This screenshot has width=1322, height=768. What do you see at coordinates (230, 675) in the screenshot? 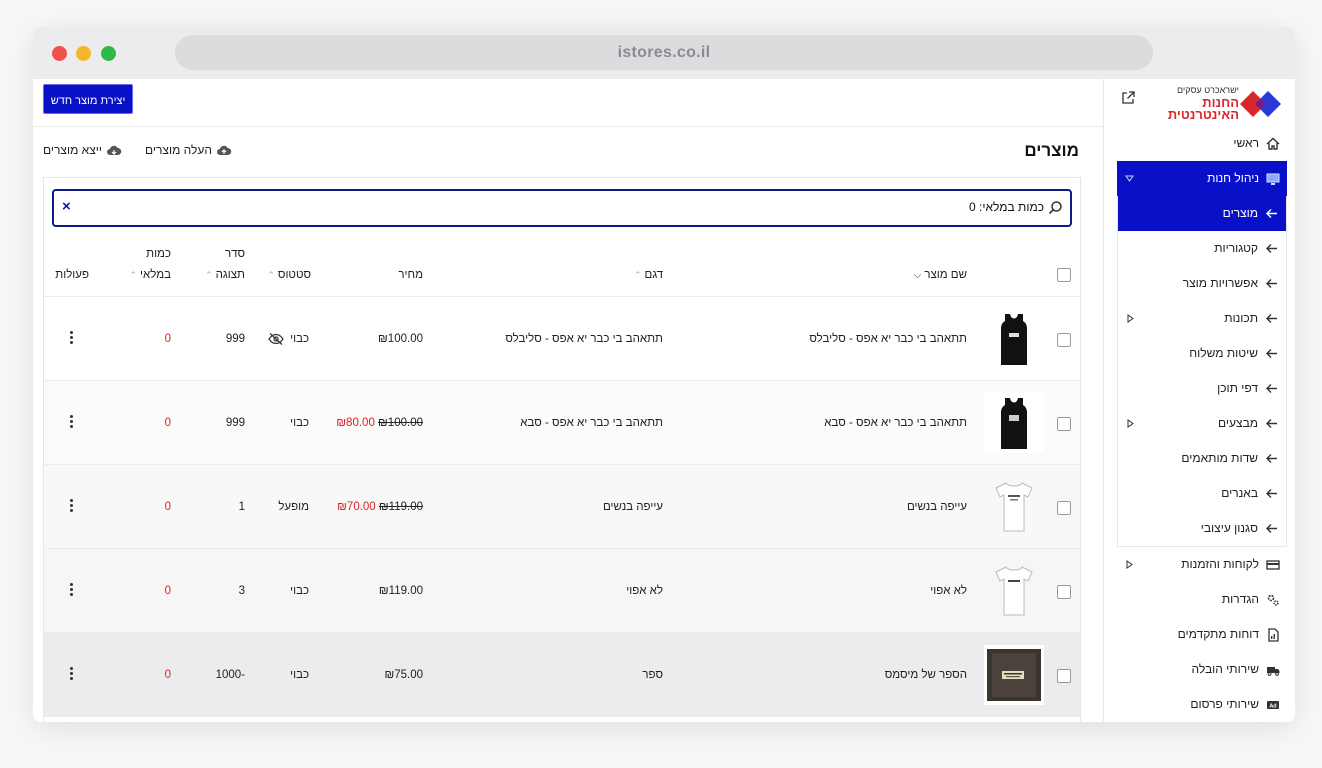
I see `display-order: -1000` at bounding box center [230, 675].